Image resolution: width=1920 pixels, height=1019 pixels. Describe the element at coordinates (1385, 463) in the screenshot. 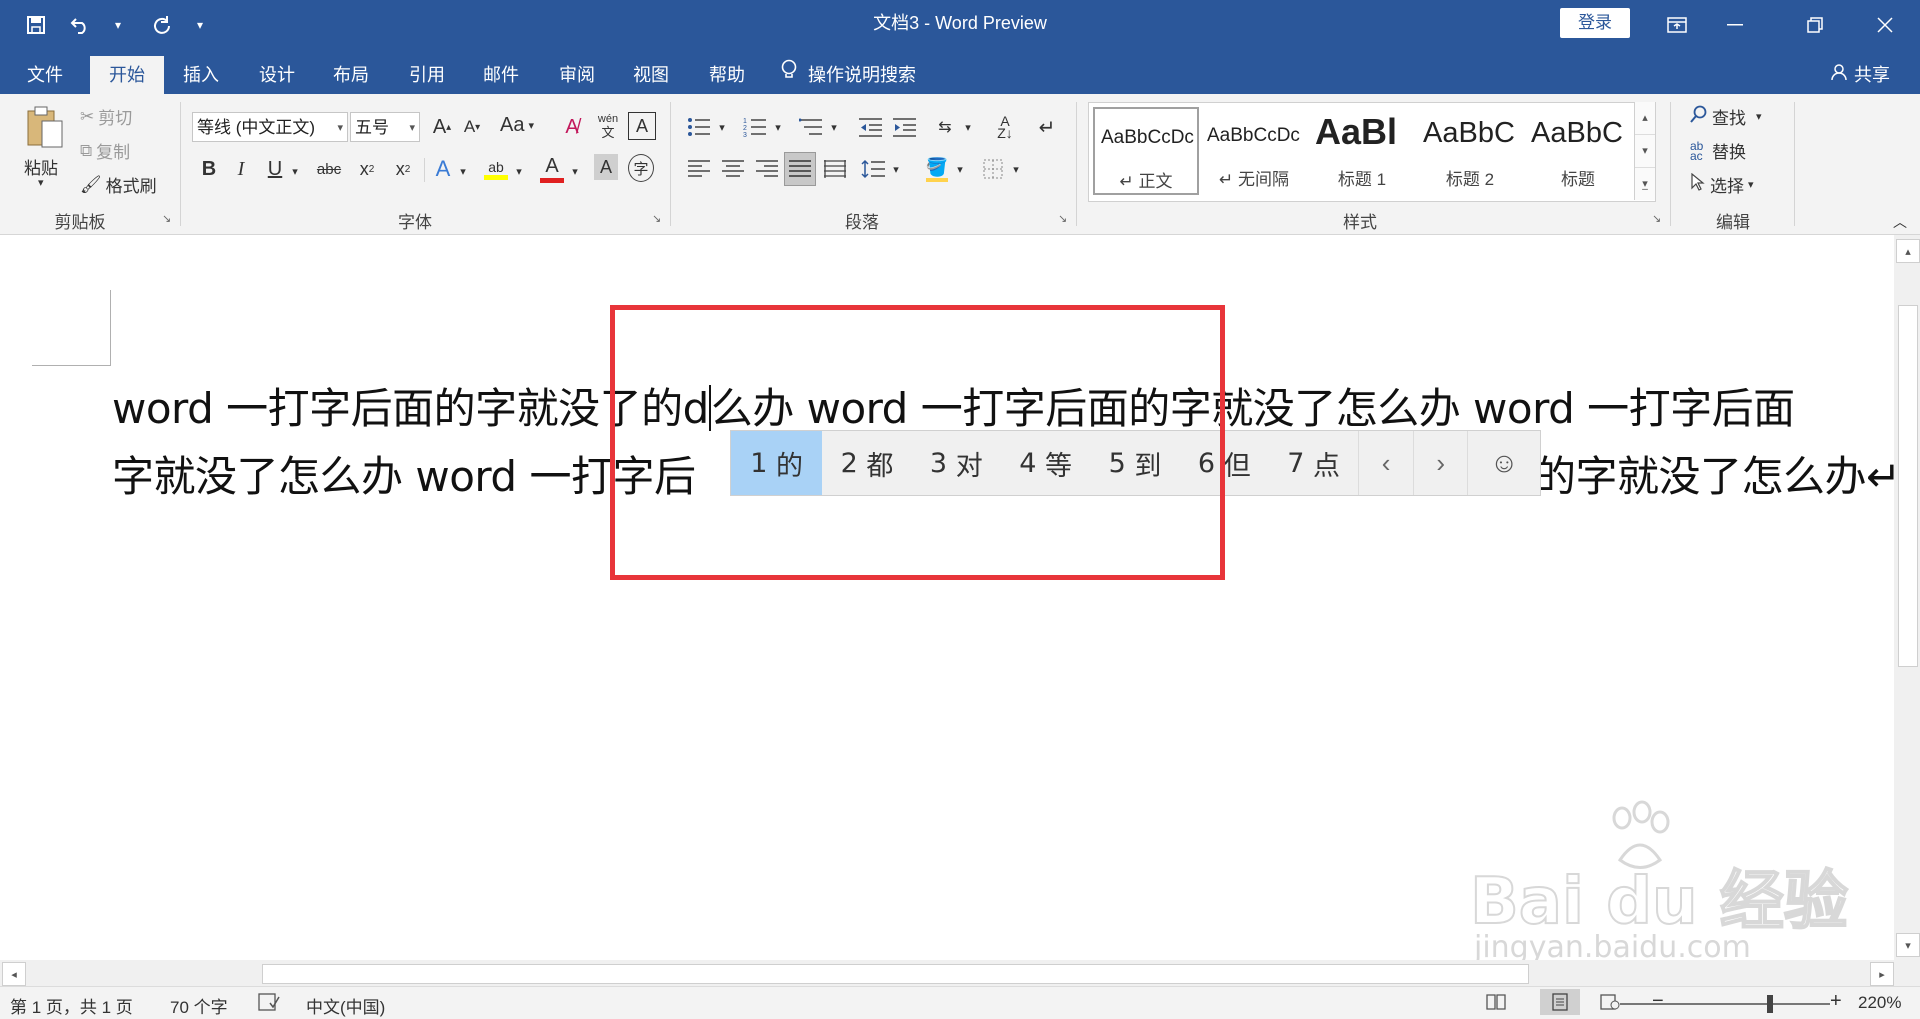

I see `ime-prev-page-icon: ‹` at that location.